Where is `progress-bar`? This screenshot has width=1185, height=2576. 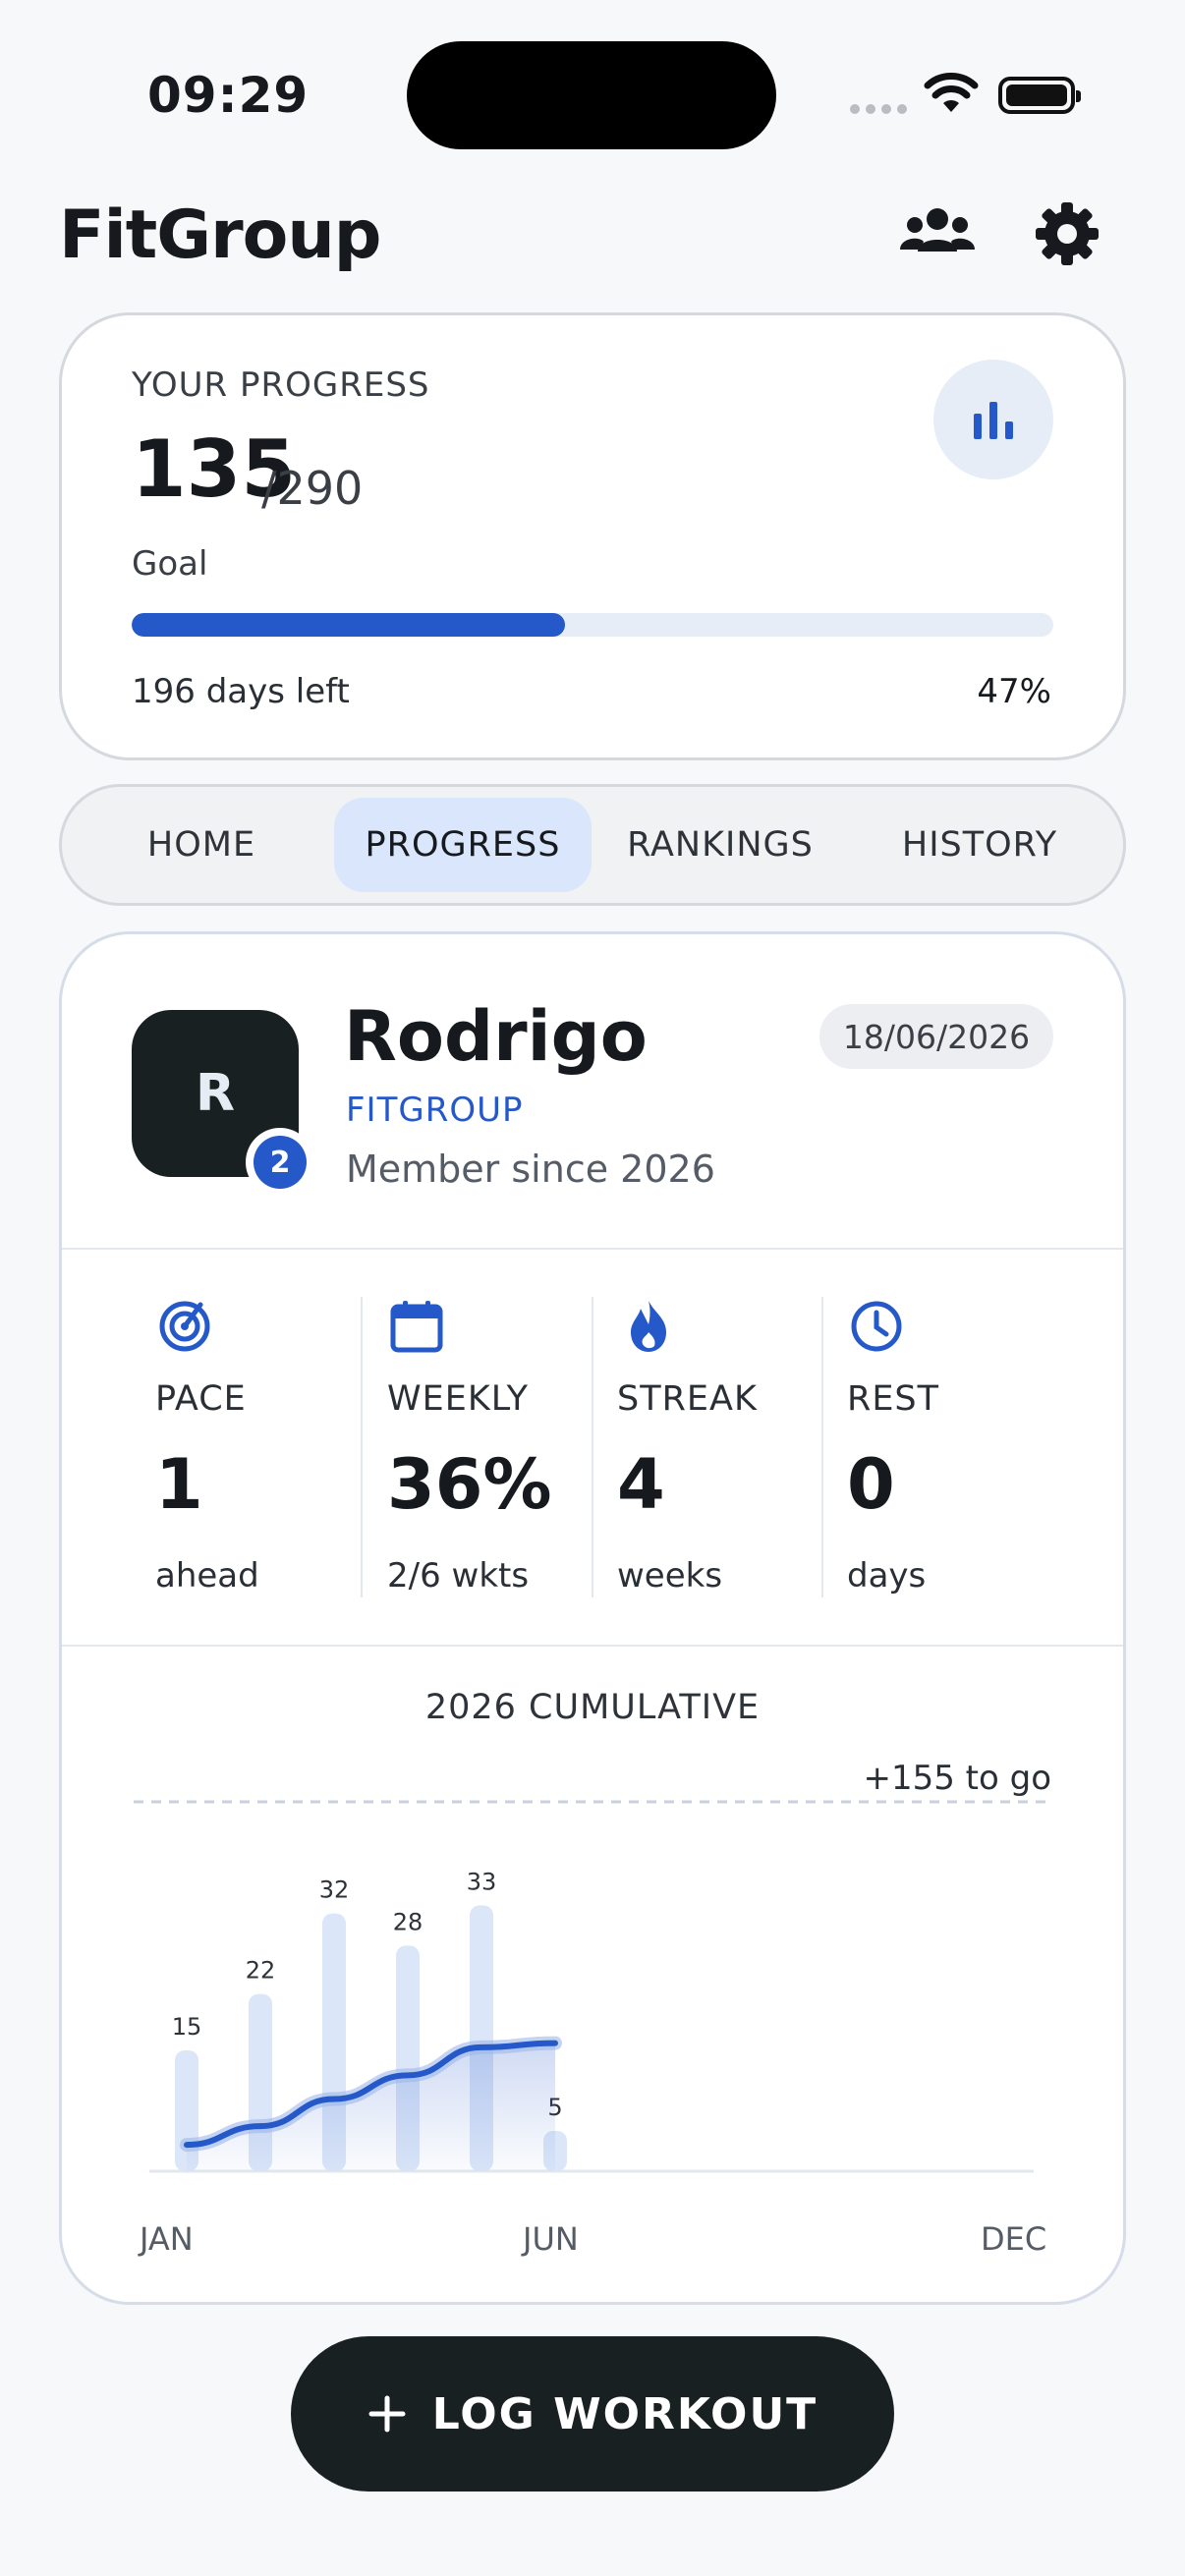
progress-bar is located at coordinates (592, 625).